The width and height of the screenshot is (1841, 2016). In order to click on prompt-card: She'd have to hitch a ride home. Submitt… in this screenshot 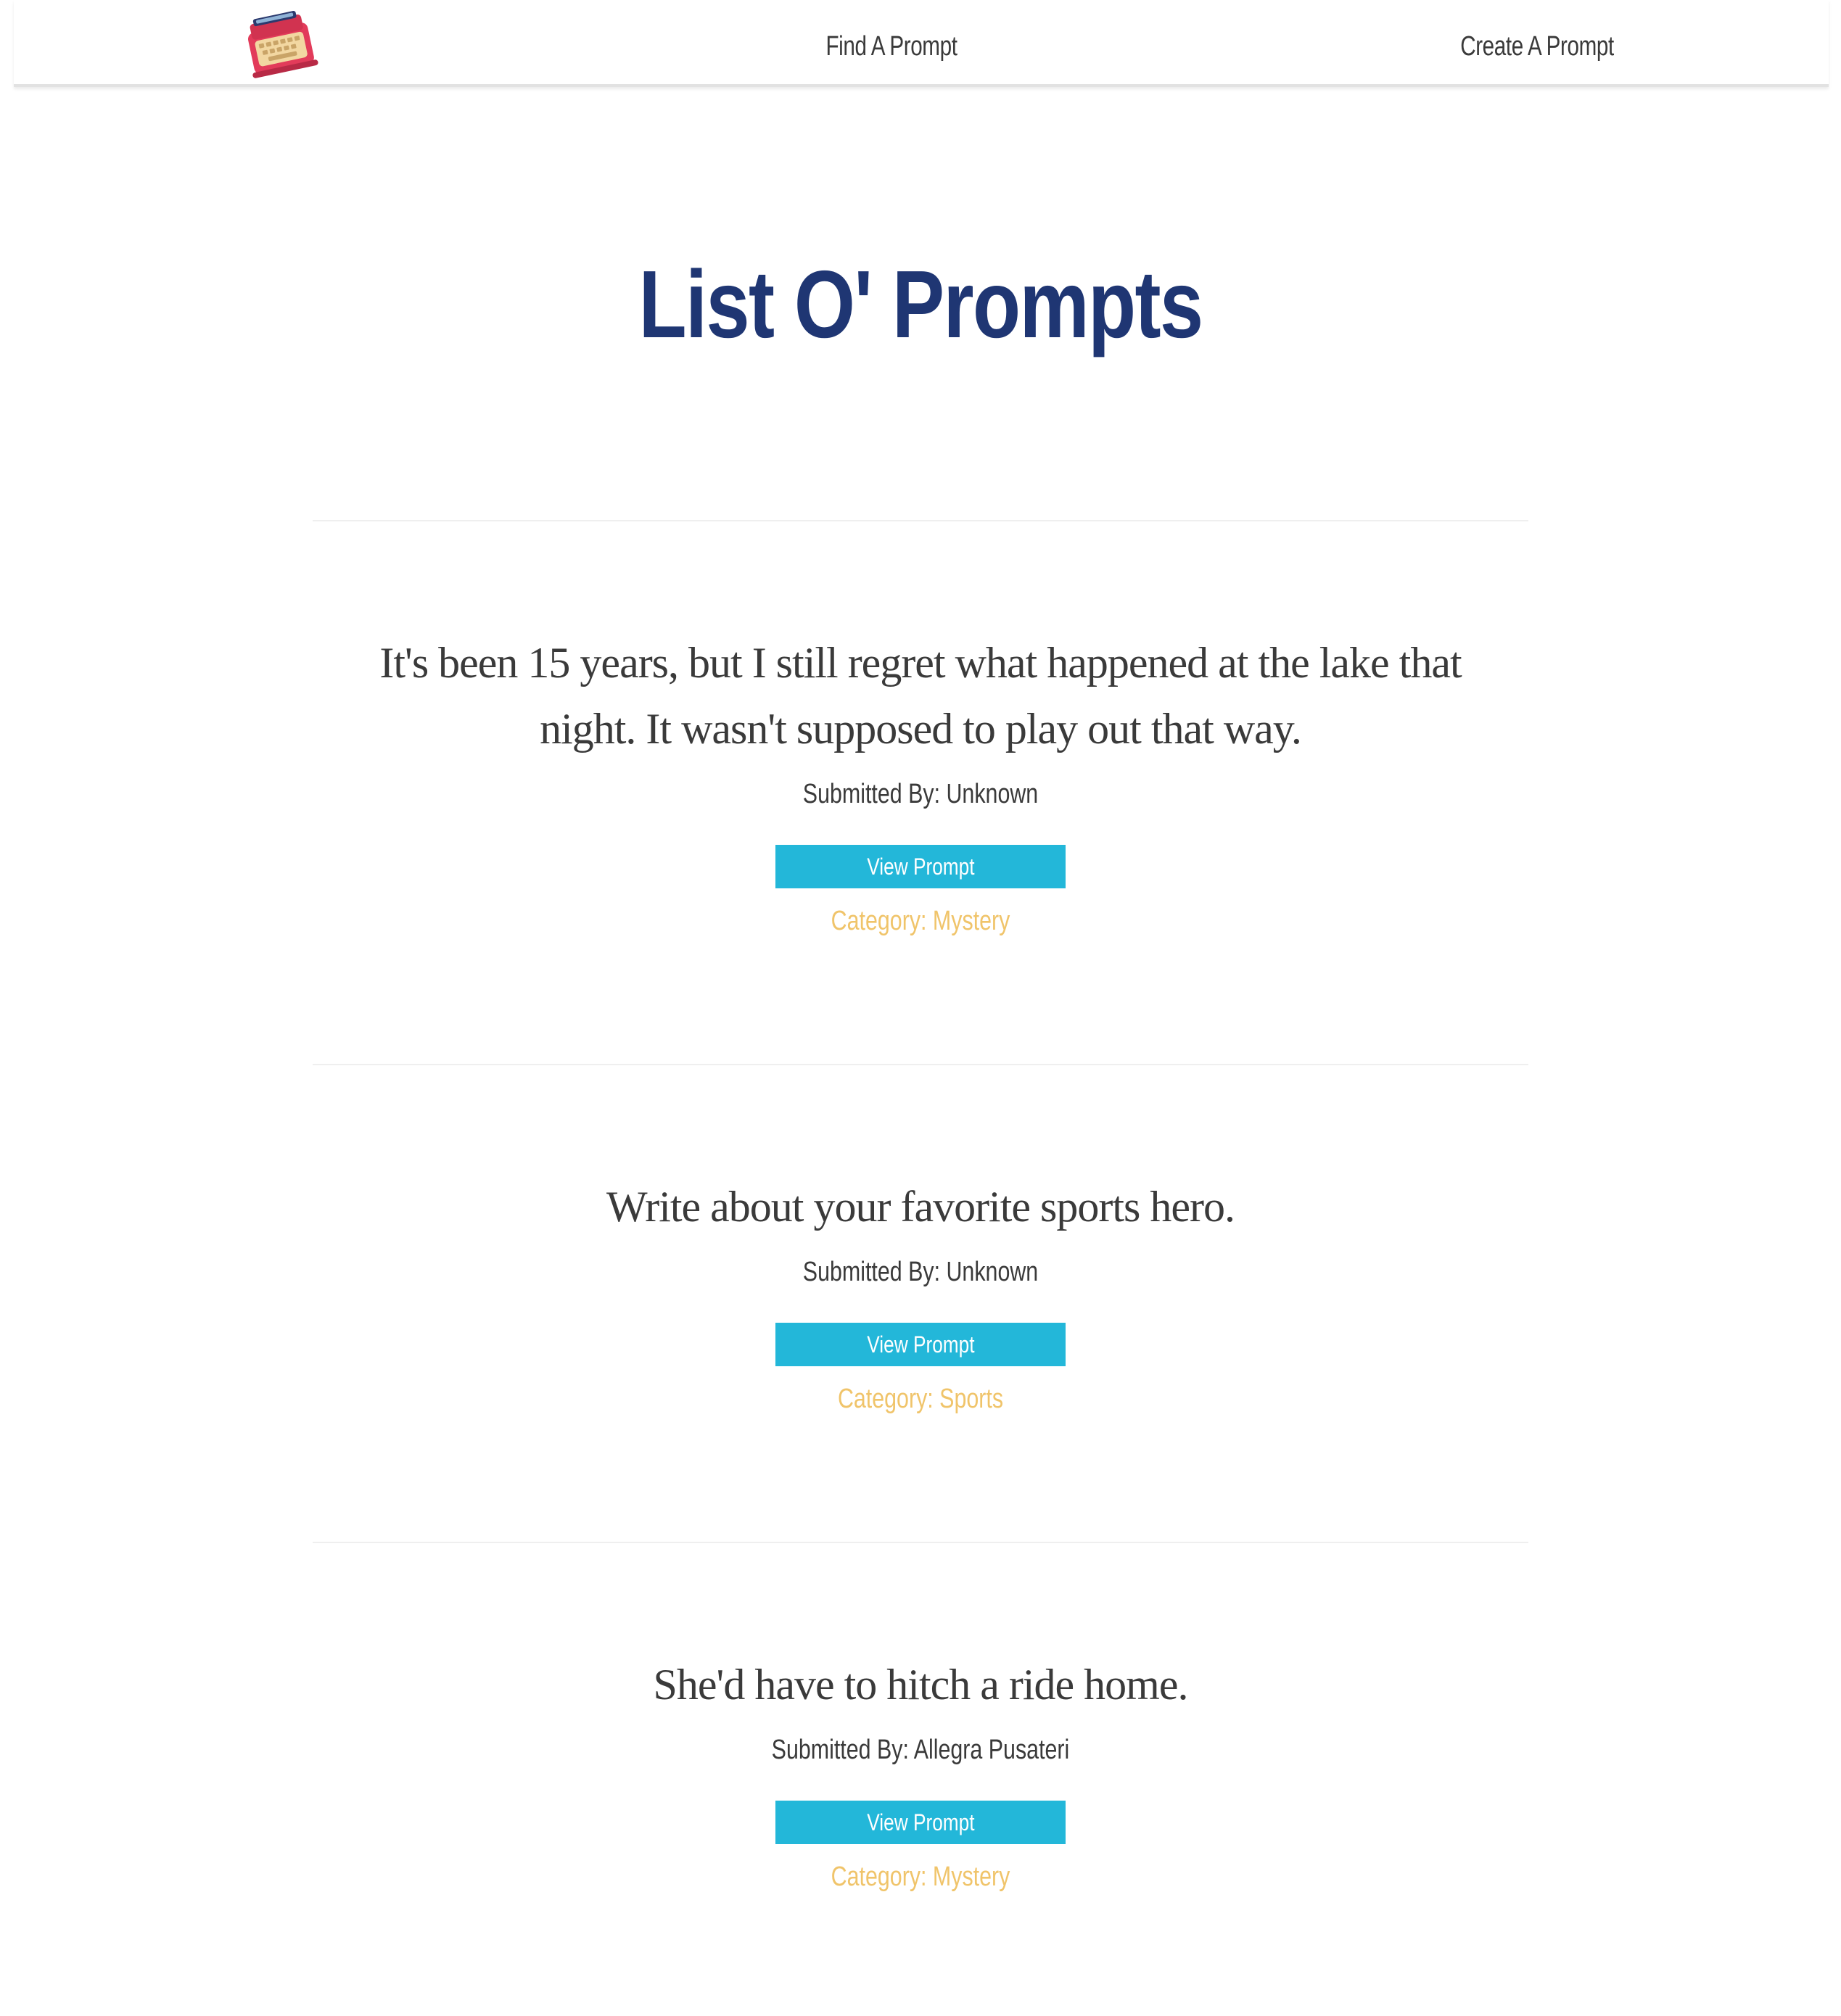, I will do `click(920, 1774)`.